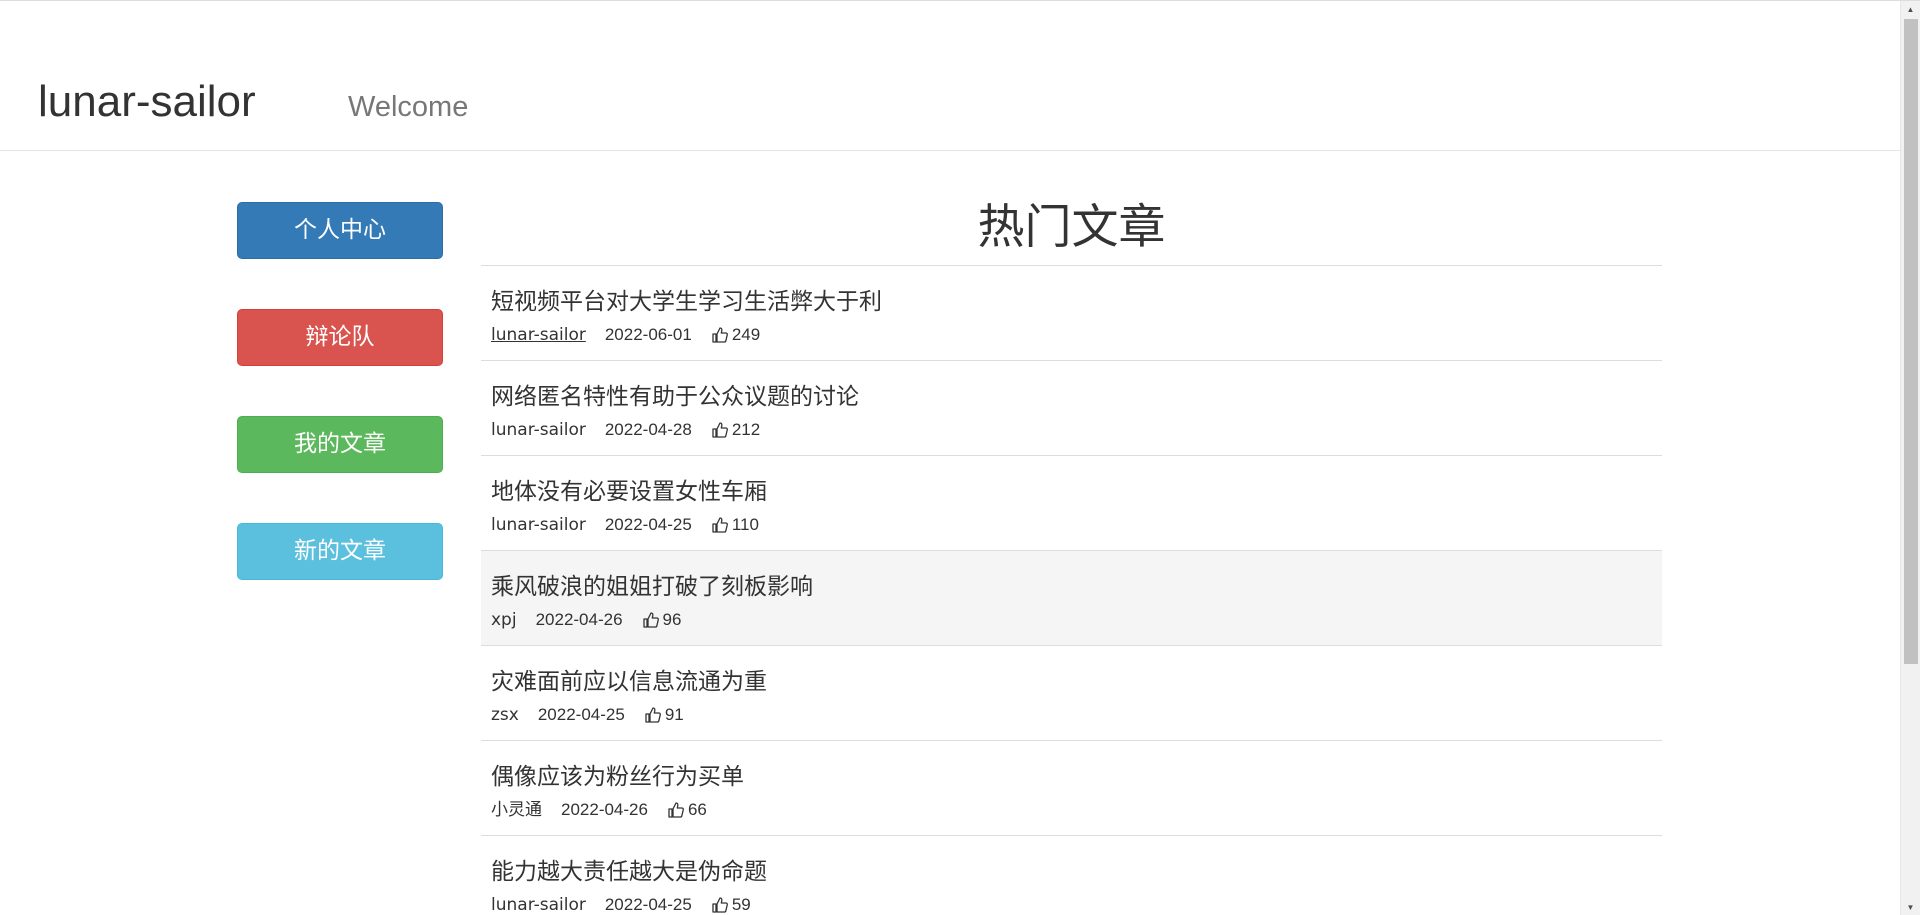 This screenshot has height=915, width=1920. Describe the element at coordinates (697, 809) in the screenshot. I see `likes-count: 66` at that location.